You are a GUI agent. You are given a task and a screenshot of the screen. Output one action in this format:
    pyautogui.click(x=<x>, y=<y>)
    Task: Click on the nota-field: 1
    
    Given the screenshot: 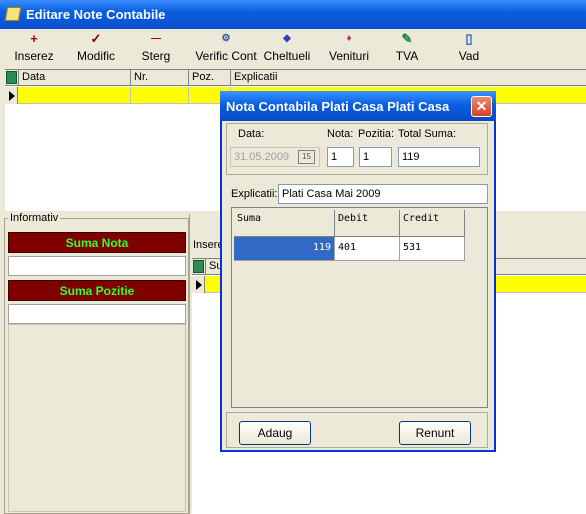 What is the action you would take?
    pyautogui.click(x=340, y=157)
    